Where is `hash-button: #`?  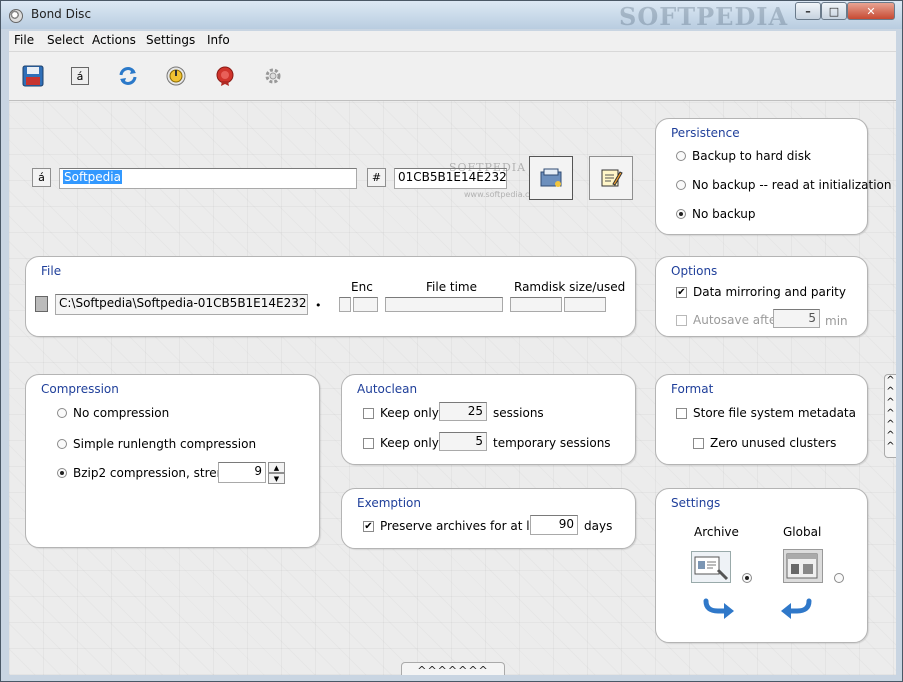 hash-button: # is located at coordinates (376, 177).